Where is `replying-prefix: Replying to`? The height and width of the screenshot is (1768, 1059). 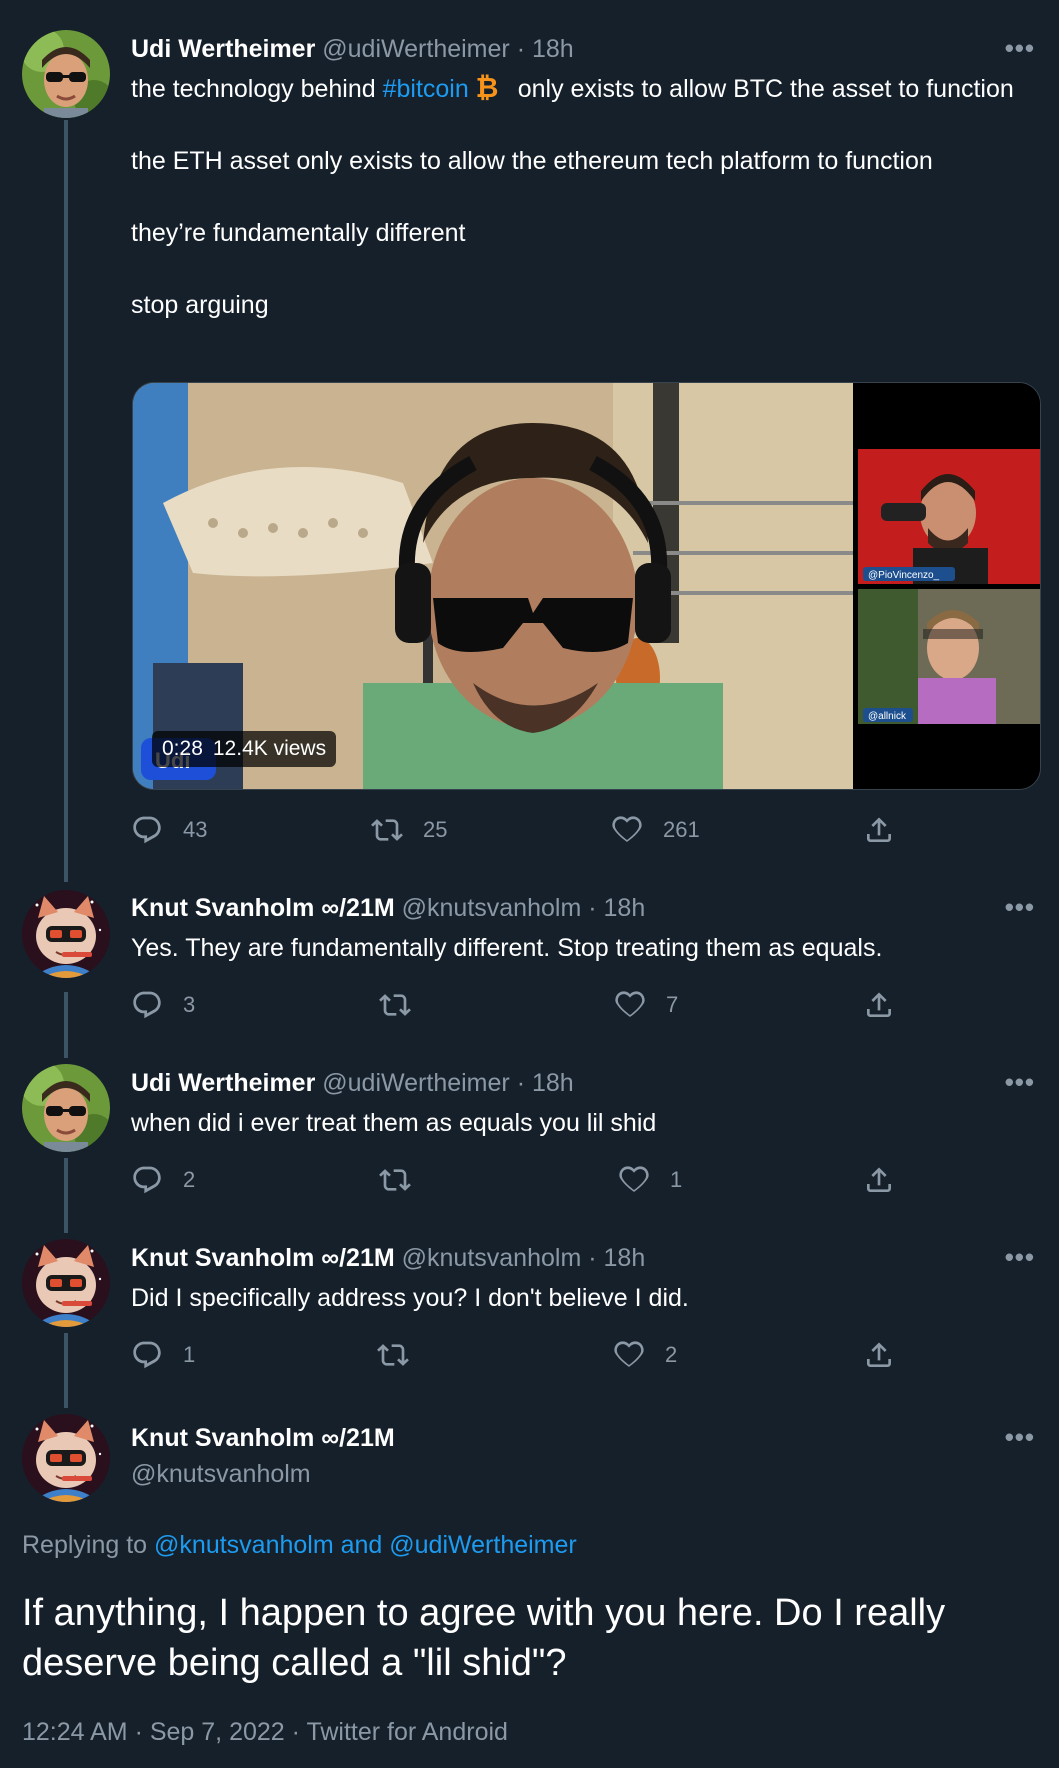
replying-prefix: Replying to is located at coordinates (88, 1545).